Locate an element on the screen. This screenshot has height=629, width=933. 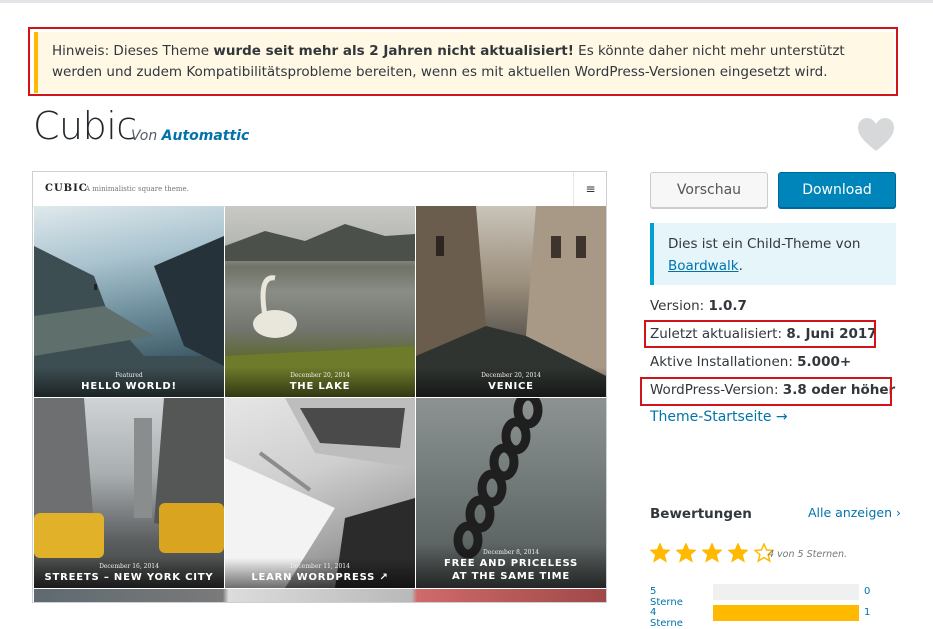
rating-row-label: 5 Sterne is located at coordinates (666, 597).